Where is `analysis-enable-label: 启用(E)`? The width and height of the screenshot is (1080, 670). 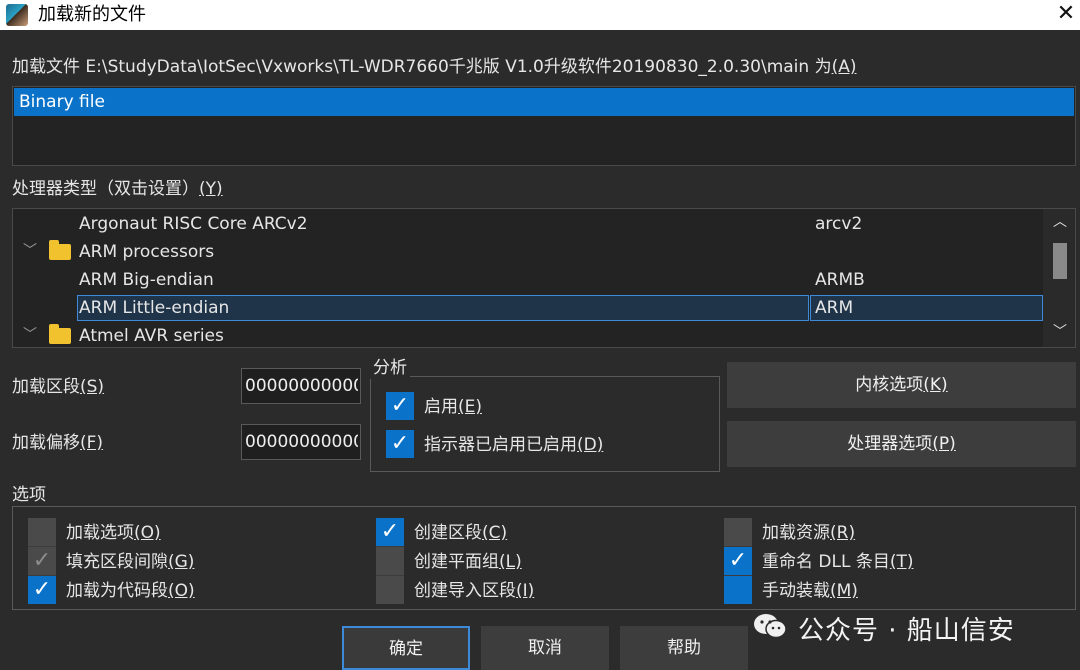 analysis-enable-label: 启用(E) is located at coordinates (453, 407).